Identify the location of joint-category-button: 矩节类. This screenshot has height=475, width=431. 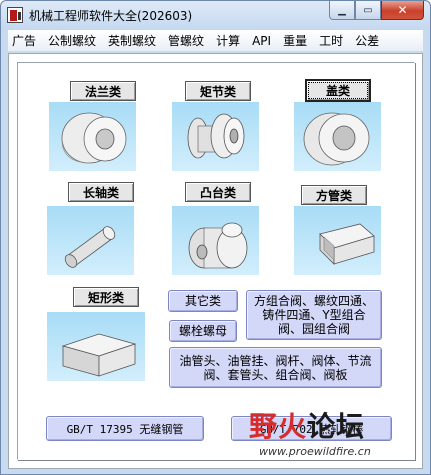
(218, 91).